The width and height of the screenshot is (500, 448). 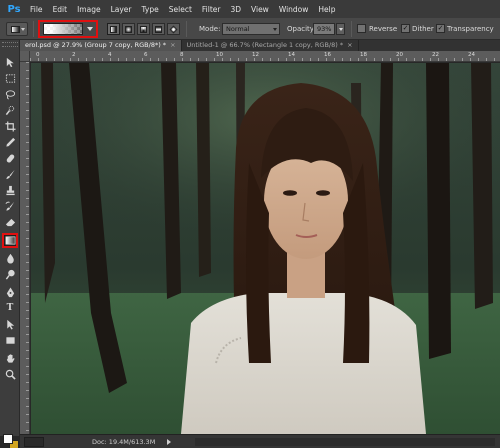 I want to click on mode-select: Normal, so click(x=251, y=29).